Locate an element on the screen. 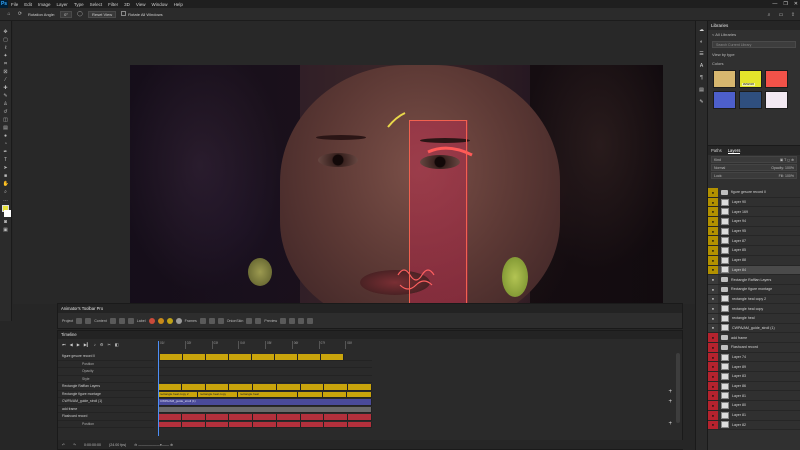 The image size is (800, 450). current-time: 0:00:00:00 is located at coordinates (92, 445).